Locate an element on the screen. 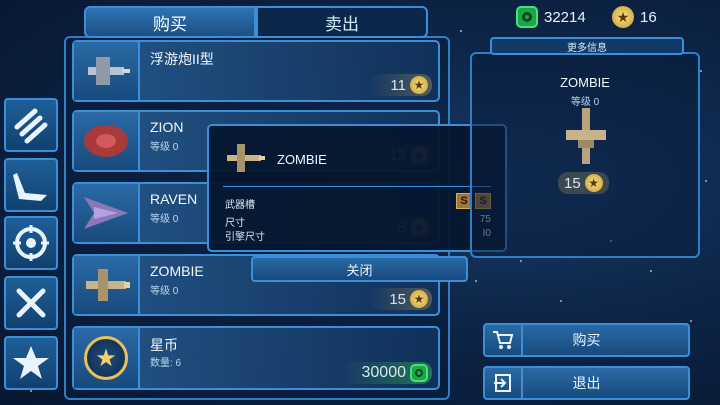 The height and width of the screenshot is (405, 720). turret-ship-icon is located at coordinates (109, 71).